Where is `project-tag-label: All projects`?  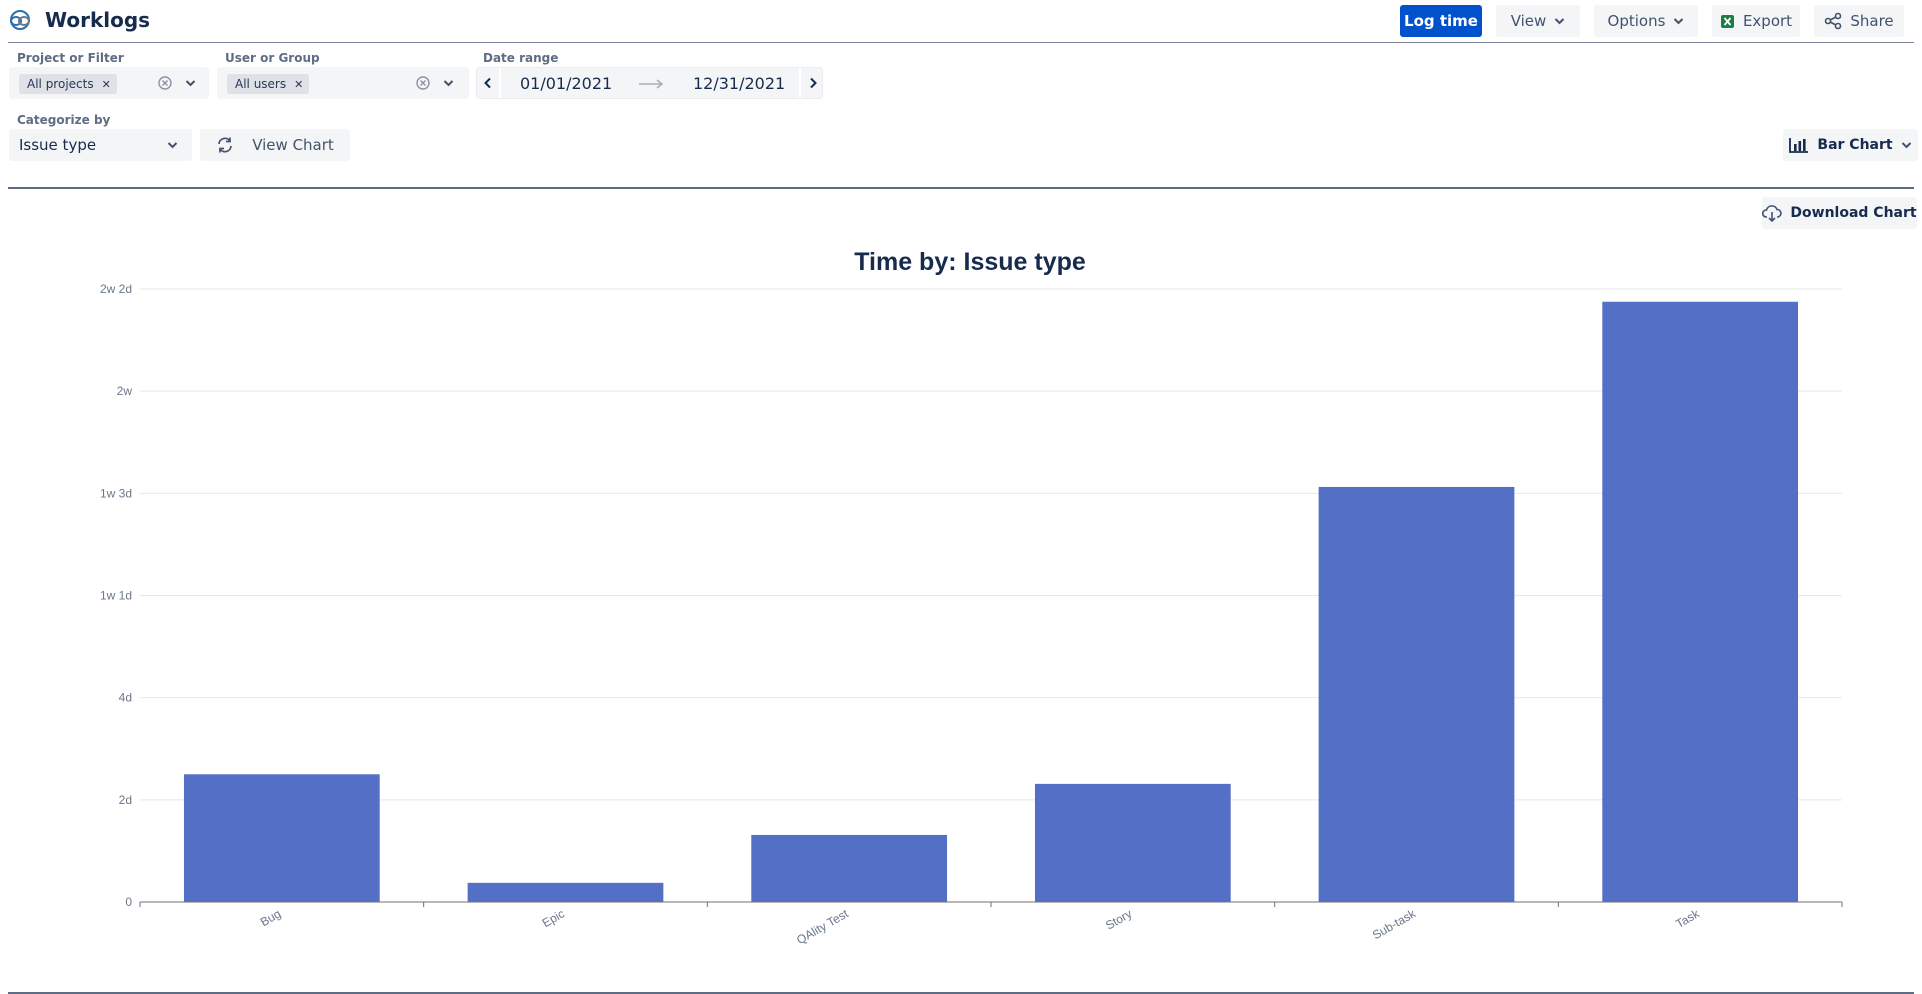 project-tag-label: All projects is located at coordinates (60, 84).